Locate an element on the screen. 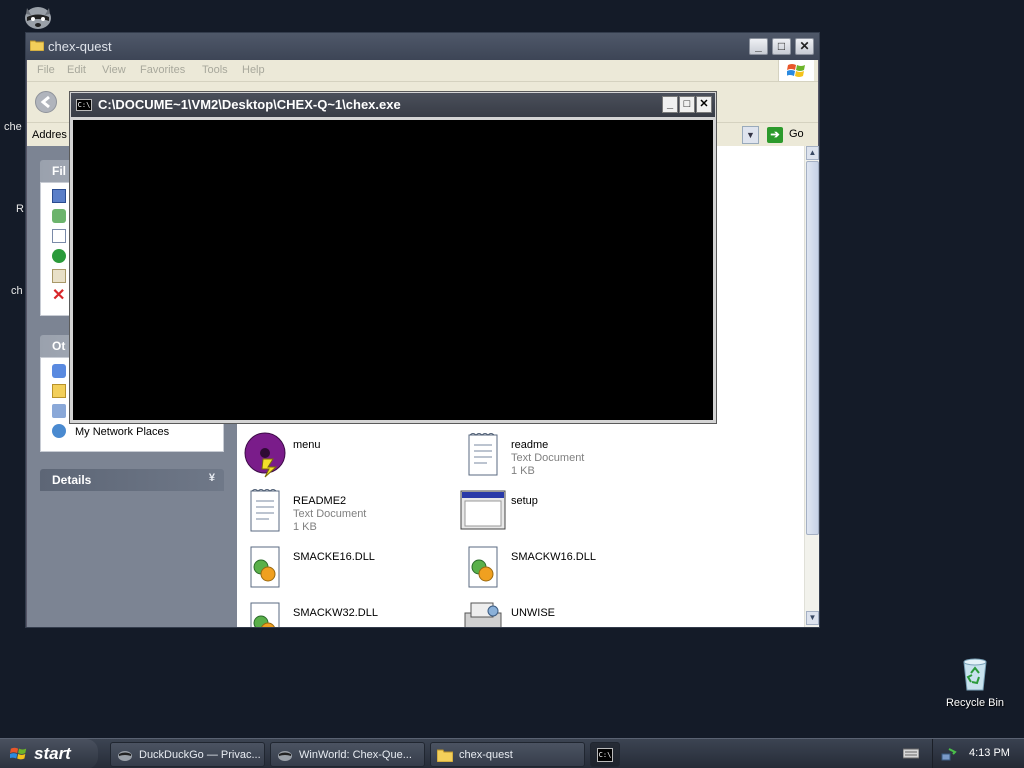 The height and width of the screenshot is (768, 1024). file-name: readme is located at coordinates (530, 445).